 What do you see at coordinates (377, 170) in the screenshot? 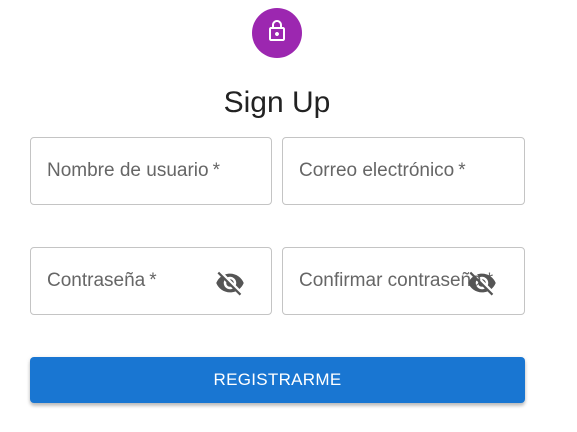
I see `email-label-text: Correo electrónico` at bounding box center [377, 170].